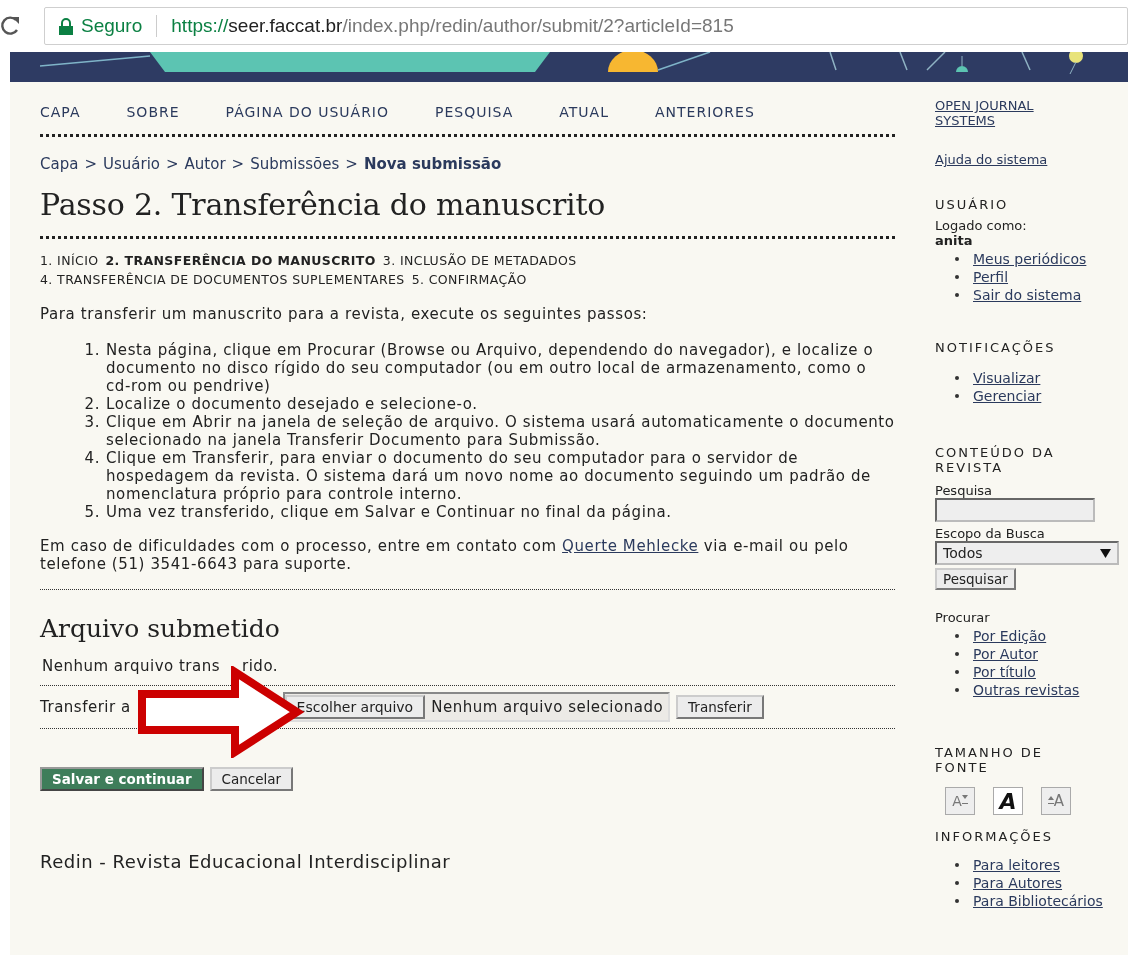  I want to click on breadcrumb-link: Submissões, so click(295, 164).